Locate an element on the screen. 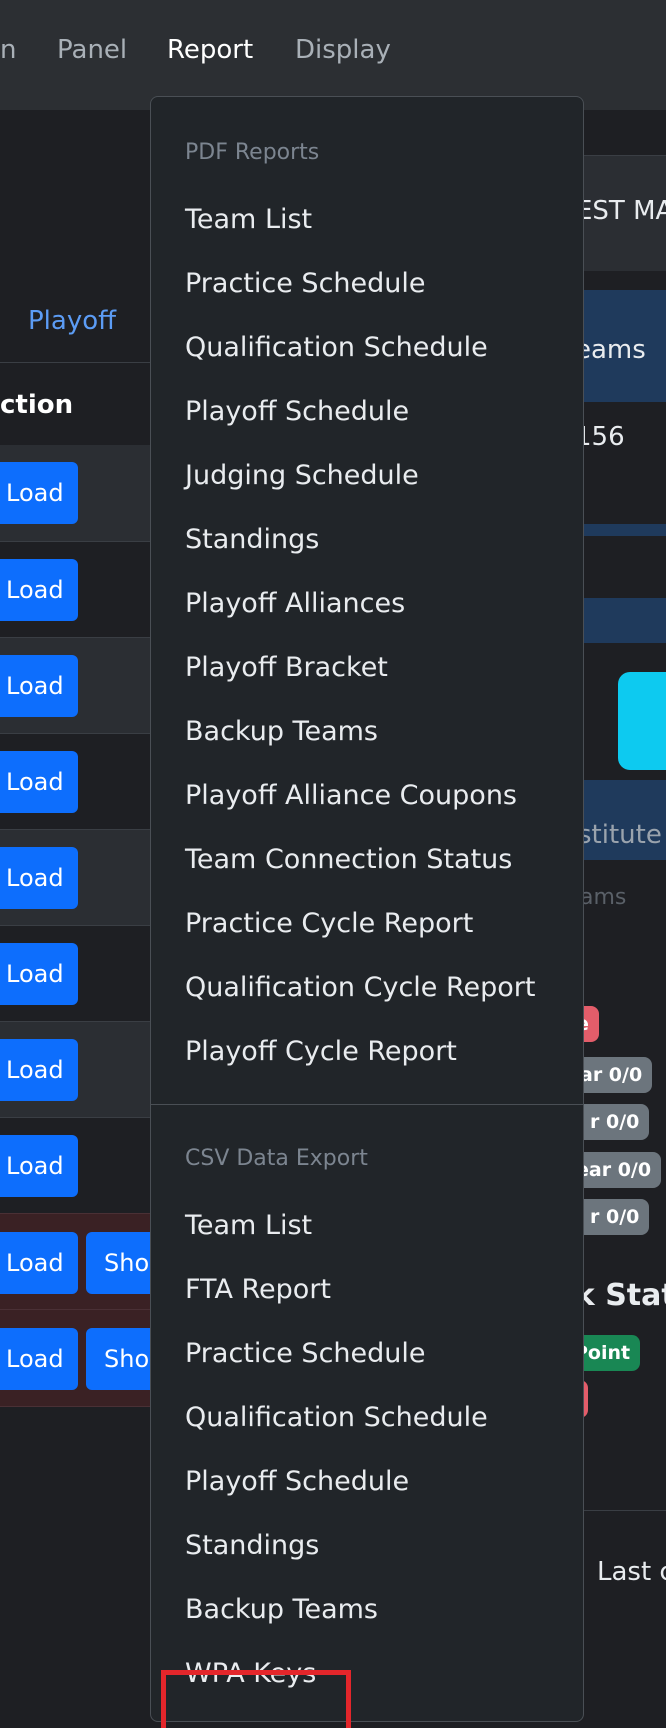 This screenshot has width=666, height=1728. dropdown-divider is located at coordinates (367, 1104).